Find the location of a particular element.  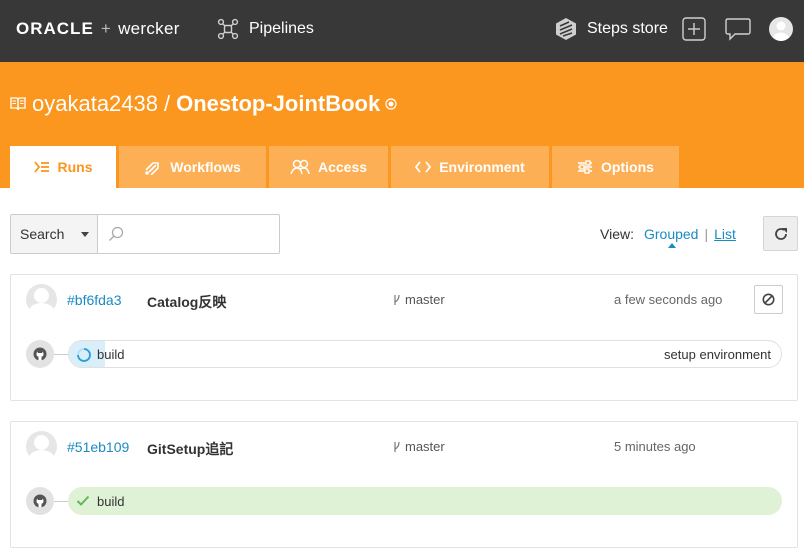

commit-hash-link: #bf6fda3 is located at coordinates (94, 300).